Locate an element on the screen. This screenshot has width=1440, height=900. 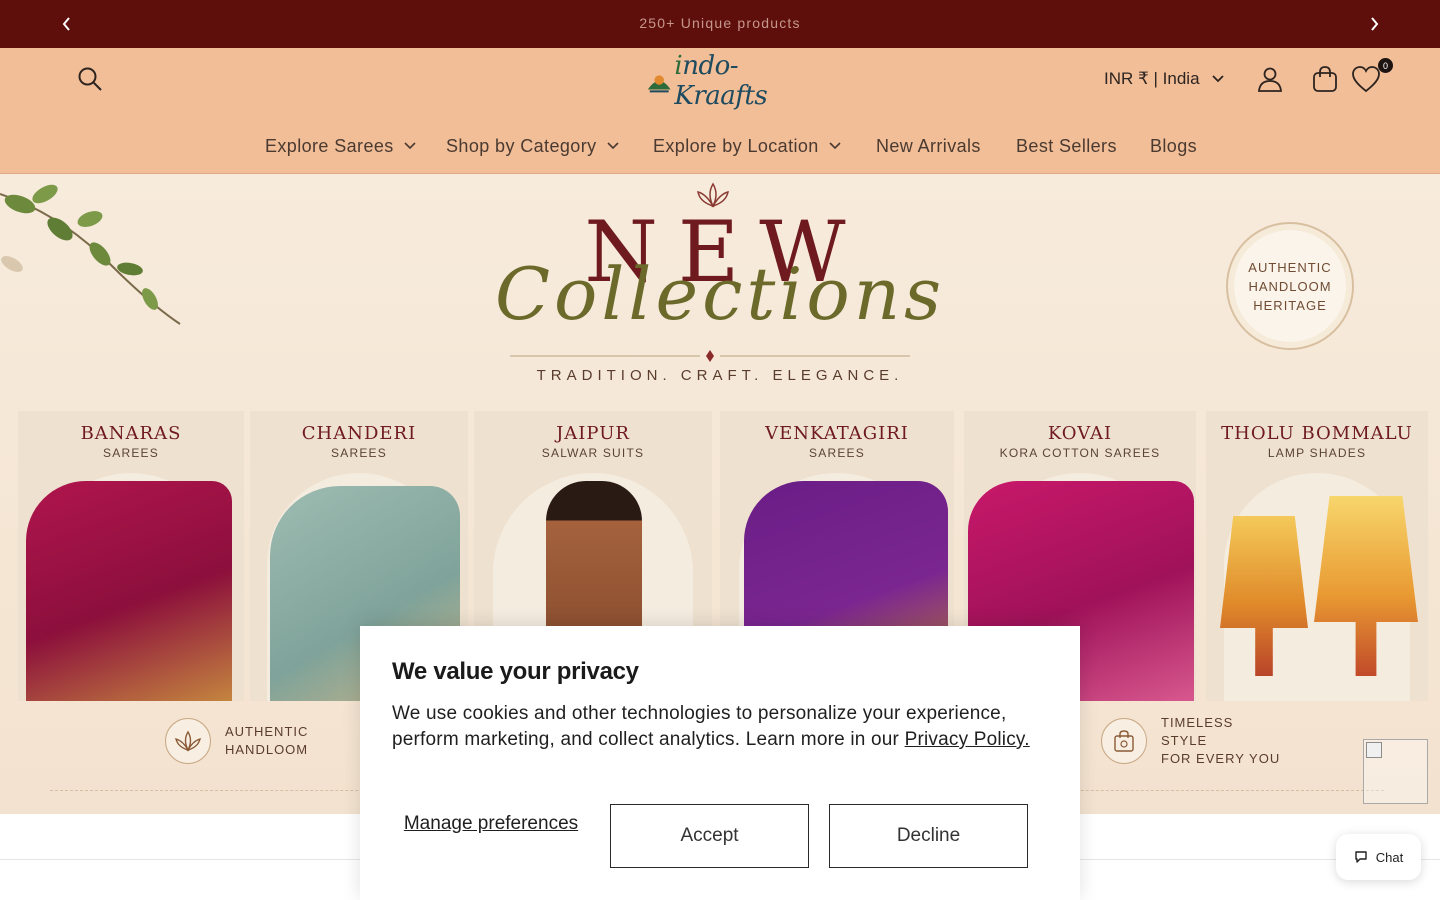
site-logo: indo-Kraafts is located at coordinates (734, 81).